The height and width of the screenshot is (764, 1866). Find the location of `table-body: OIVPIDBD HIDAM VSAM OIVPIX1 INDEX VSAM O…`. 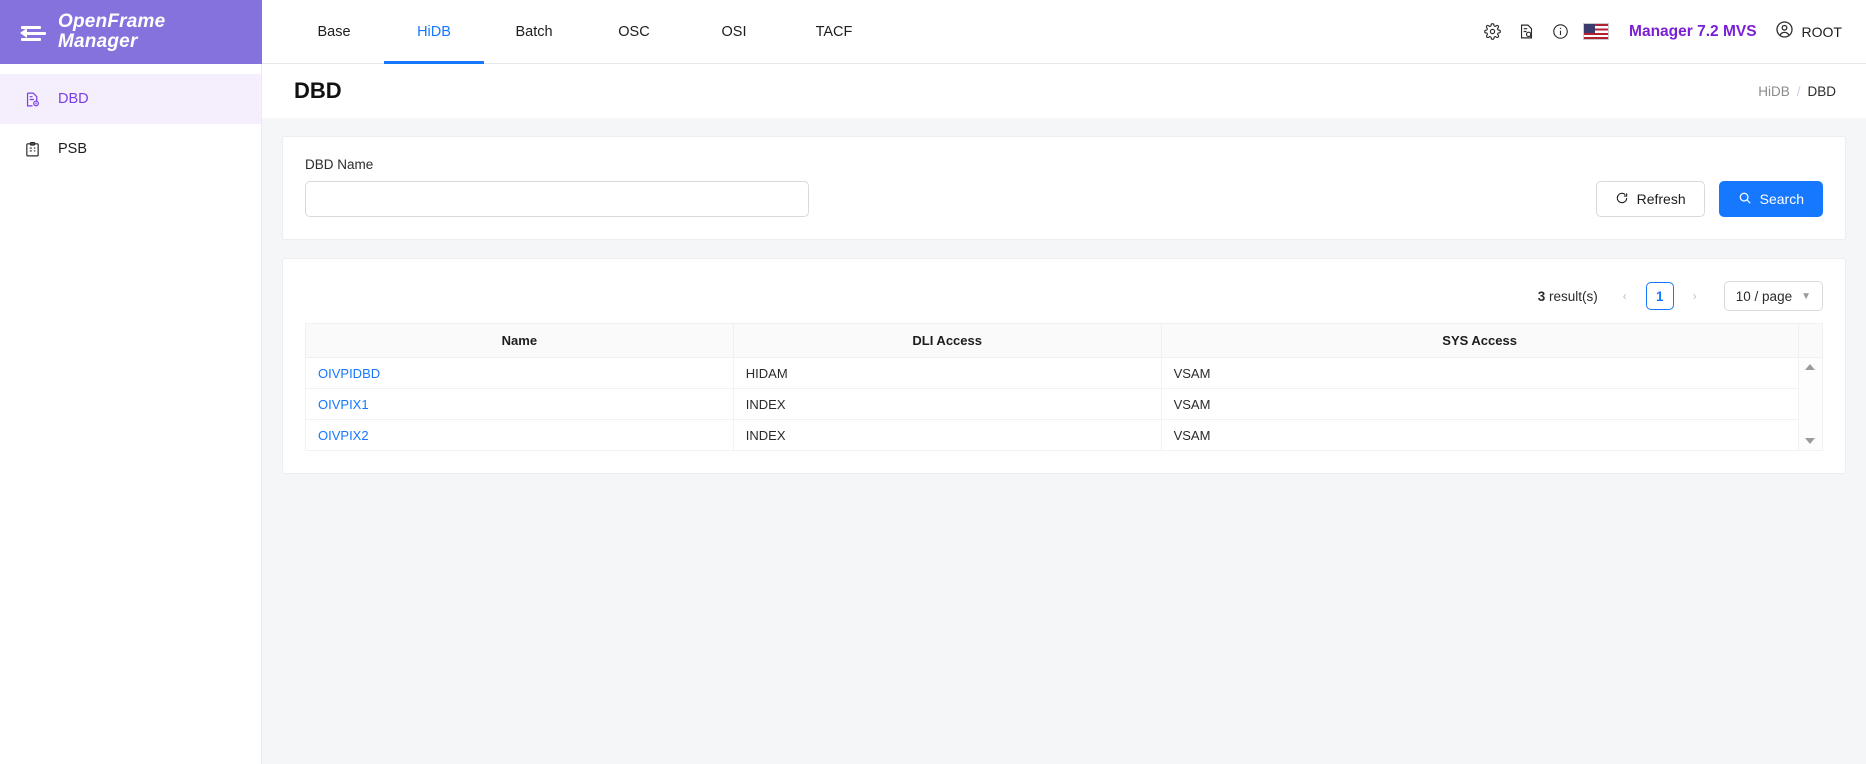

table-body: OIVPIDBD HIDAM VSAM OIVPIX1 INDEX VSAM O… is located at coordinates (1064, 404).